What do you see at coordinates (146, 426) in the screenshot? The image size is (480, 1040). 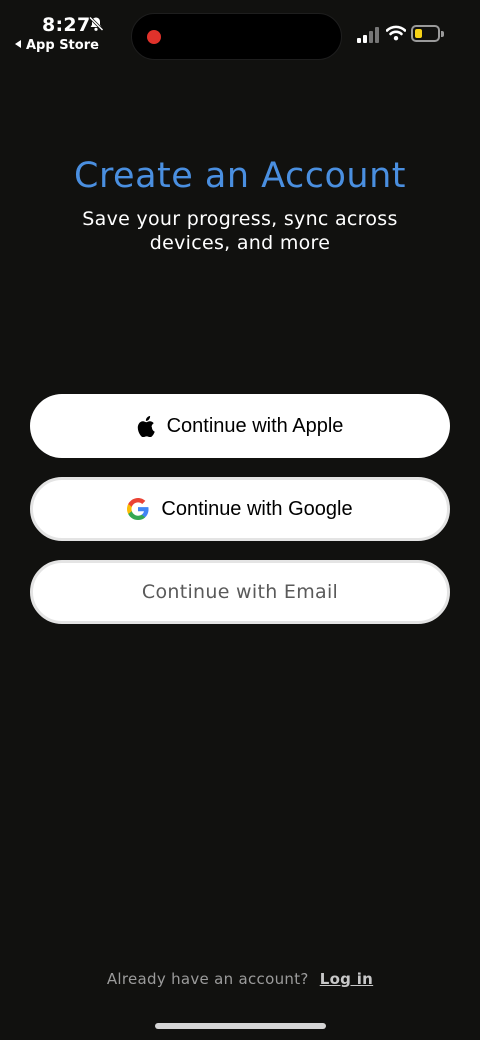 I see `apple-icon` at bounding box center [146, 426].